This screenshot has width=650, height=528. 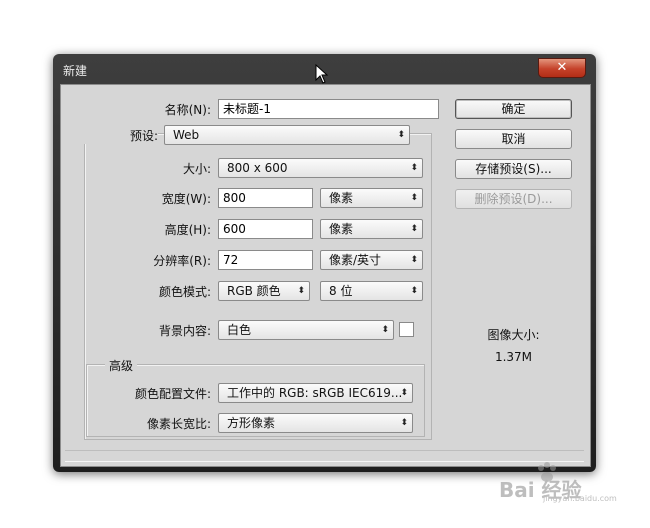 What do you see at coordinates (328, 109) in the screenshot?
I see `name-input: 未标题-1` at bounding box center [328, 109].